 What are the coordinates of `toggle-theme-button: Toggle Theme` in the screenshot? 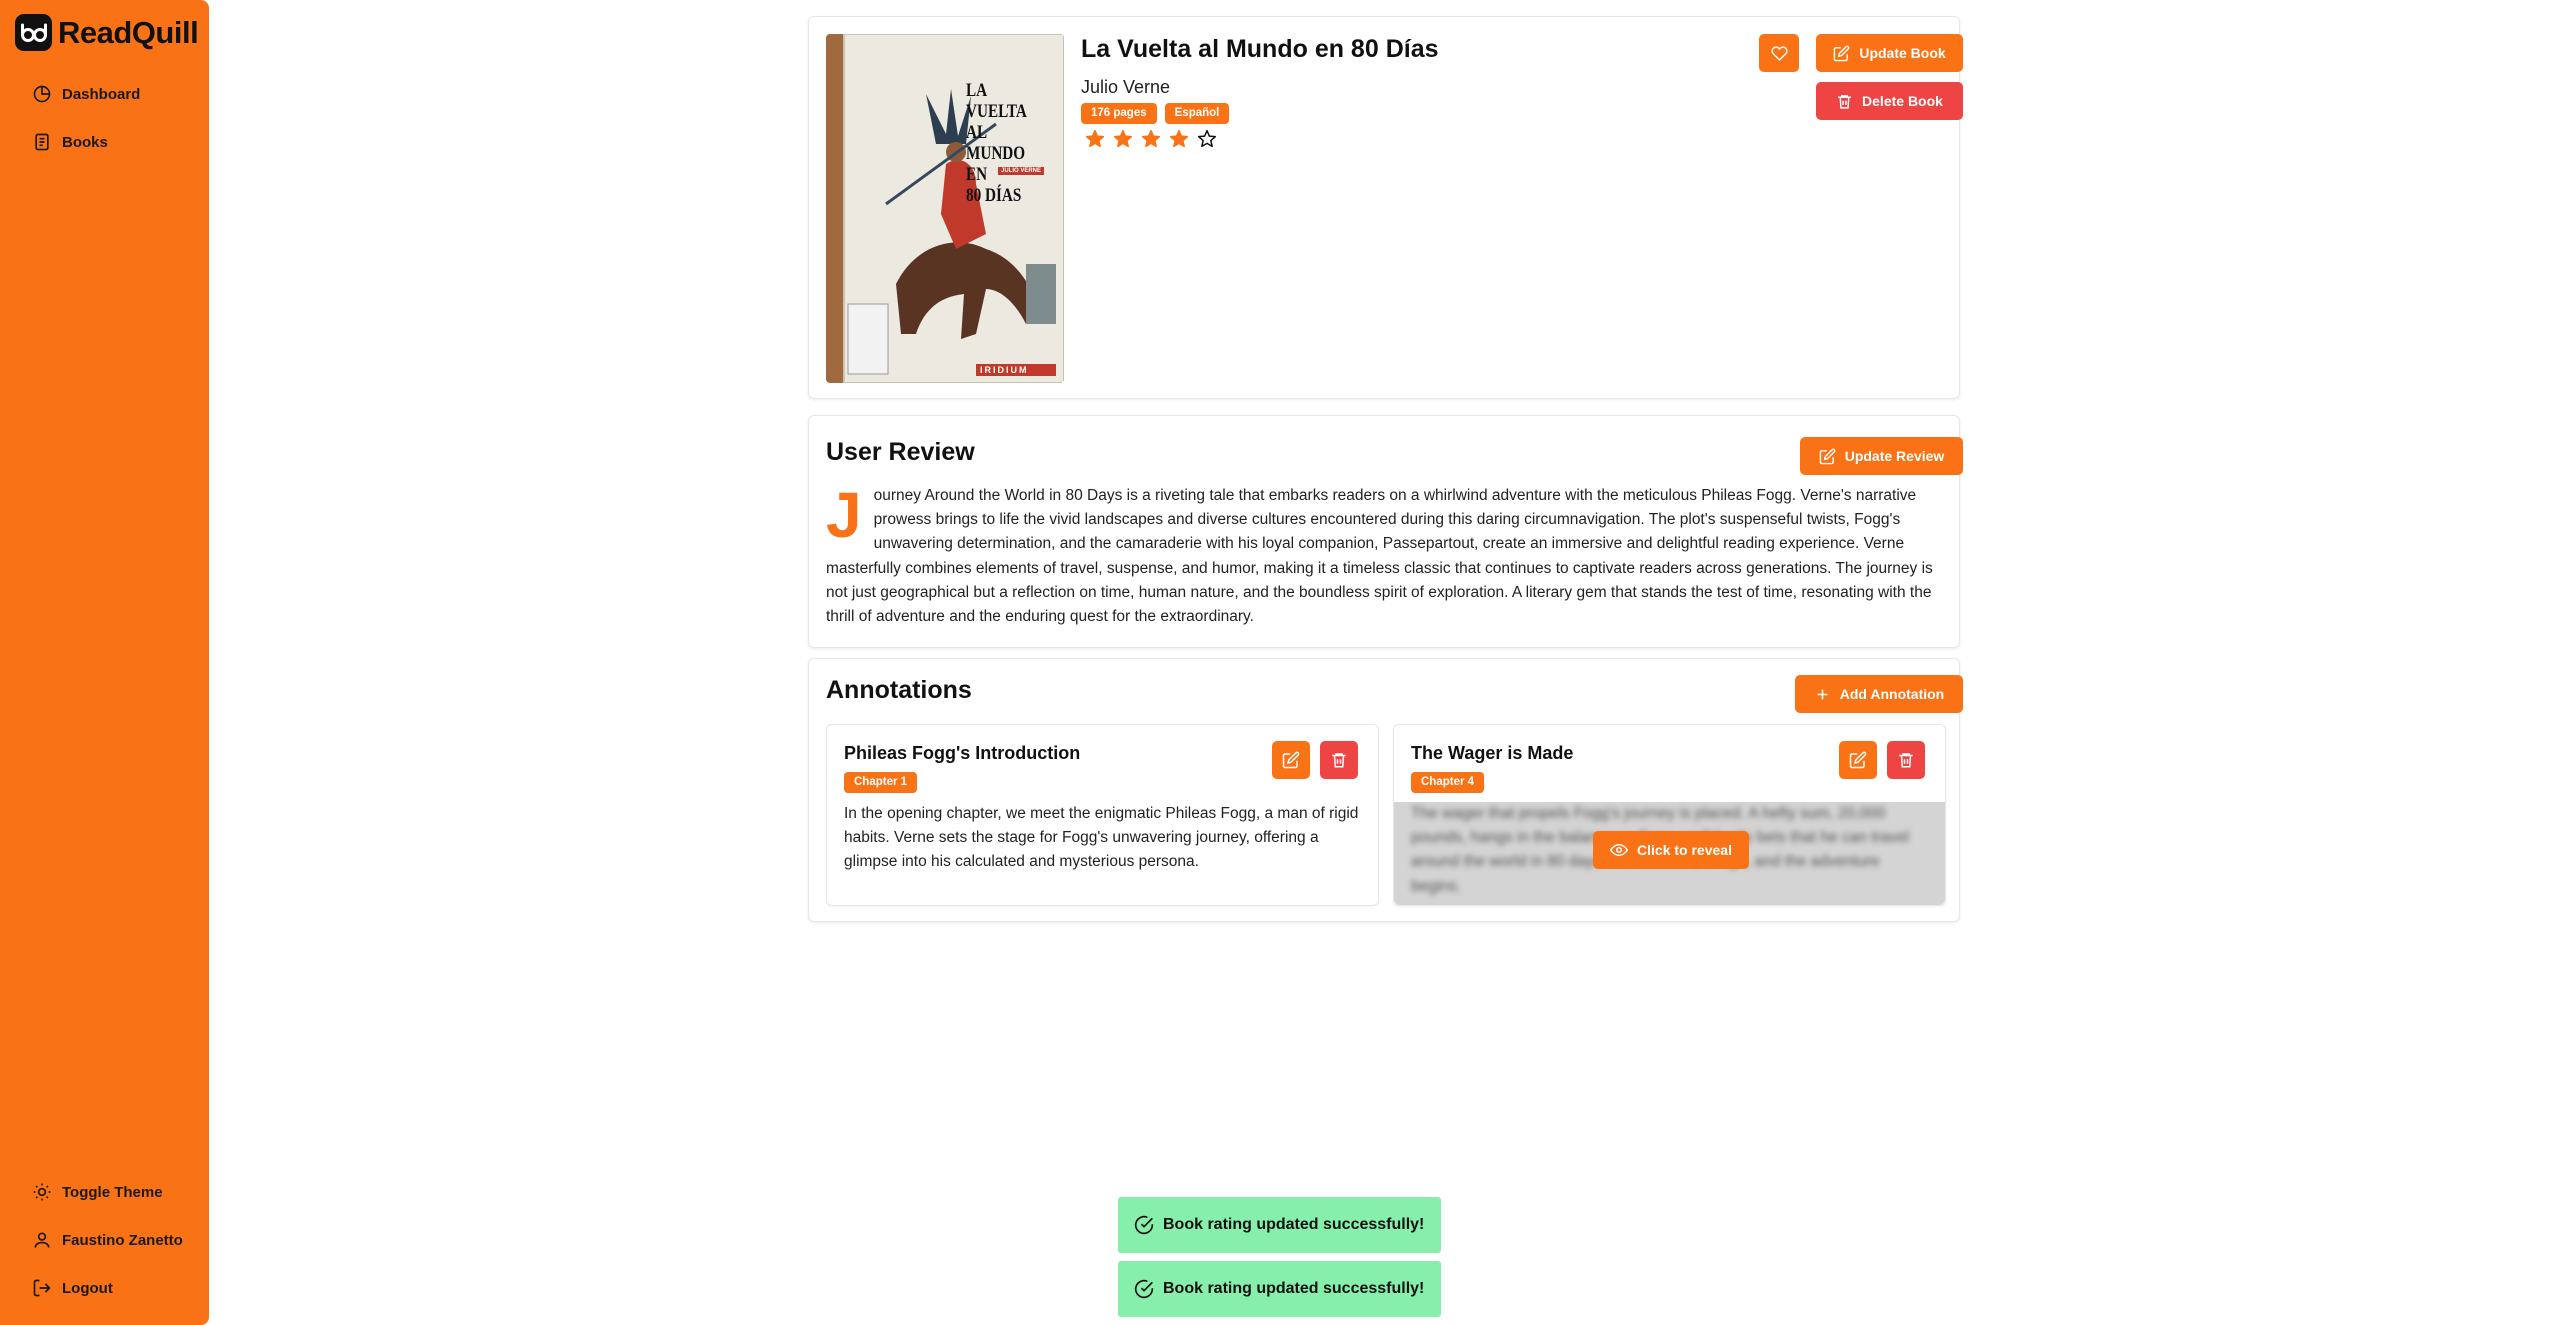 It's located at (97, 1192).